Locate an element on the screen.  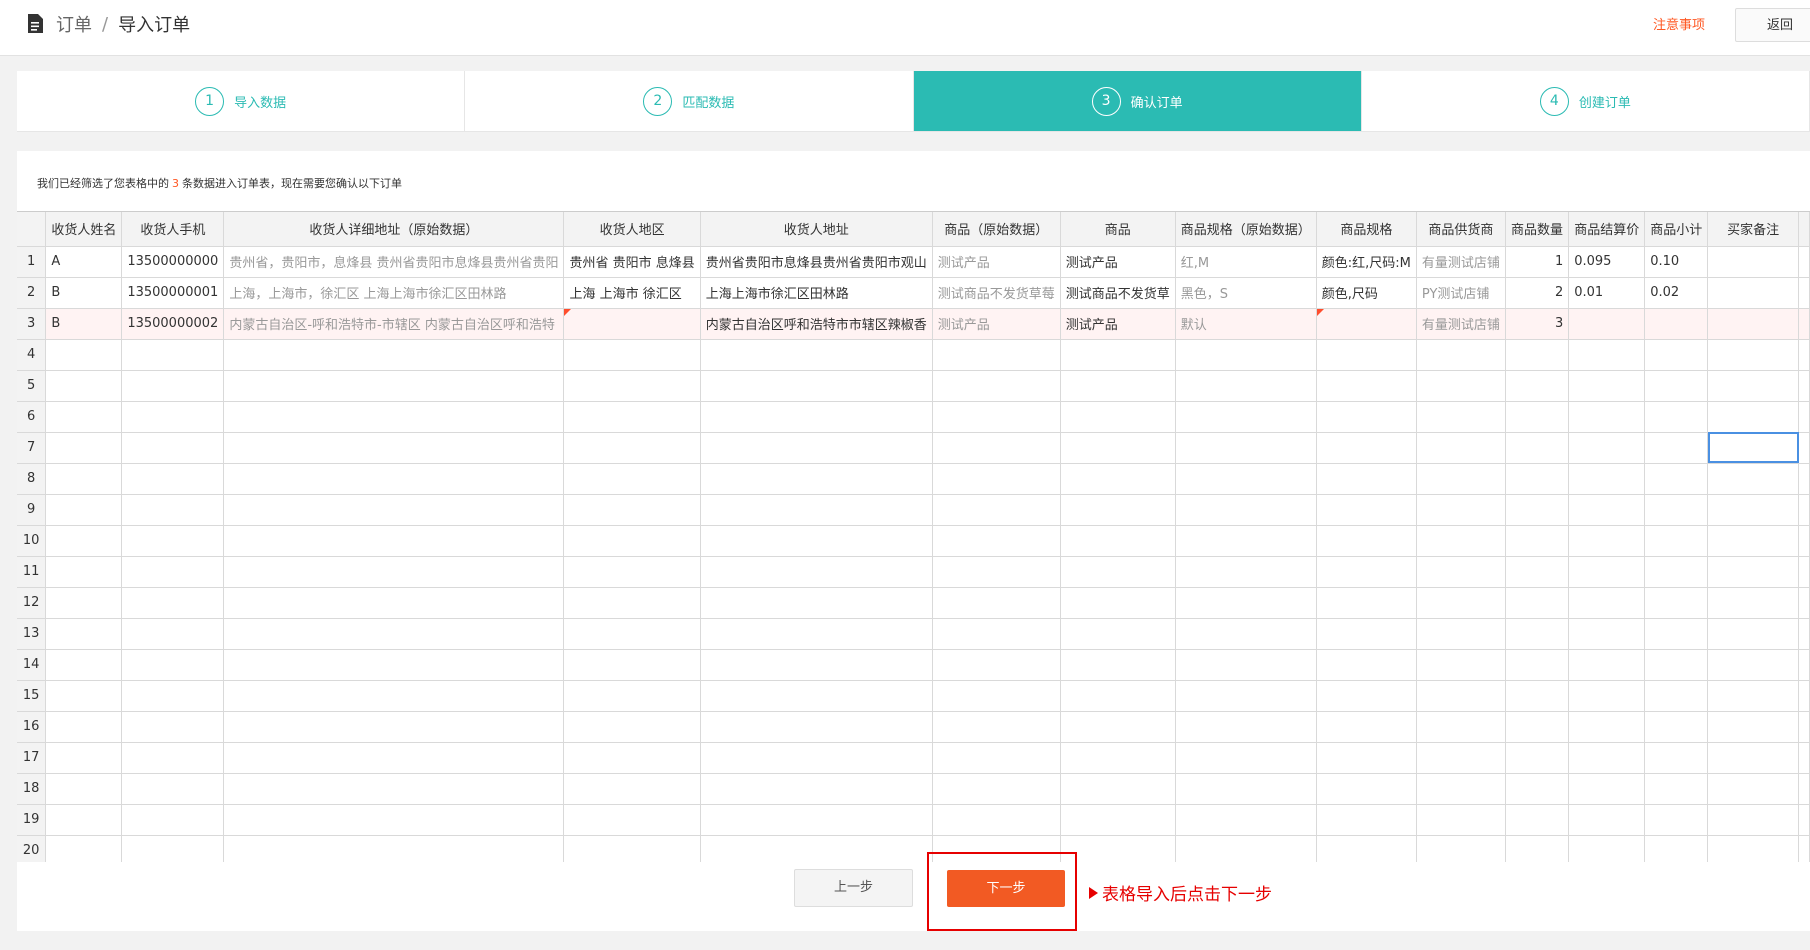
column-header: 商品数量 is located at coordinates (1537, 229).